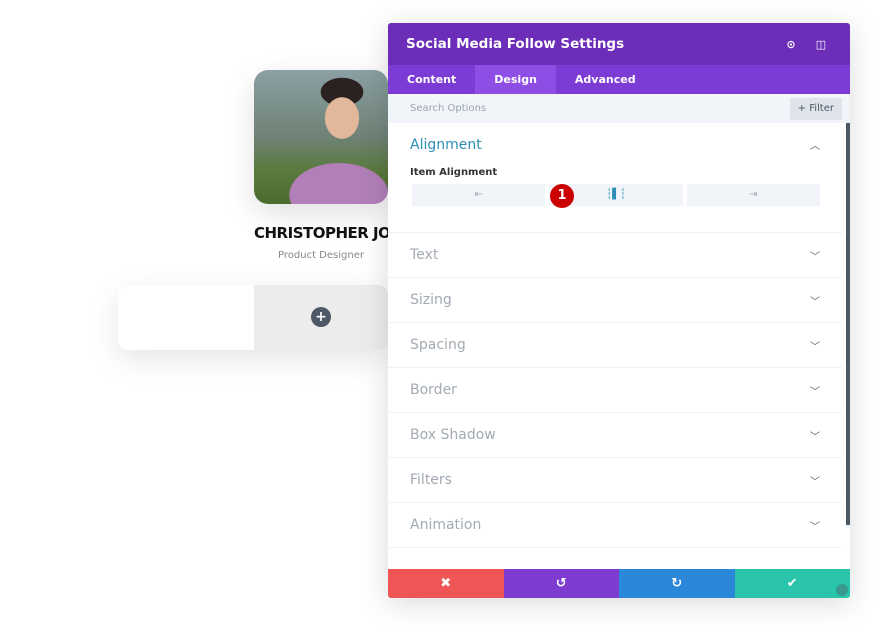 The image size is (880, 630). What do you see at coordinates (791, 44) in the screenshot?
I see `fullscreen-icon: ⊙` at bounding box center [791, 44].